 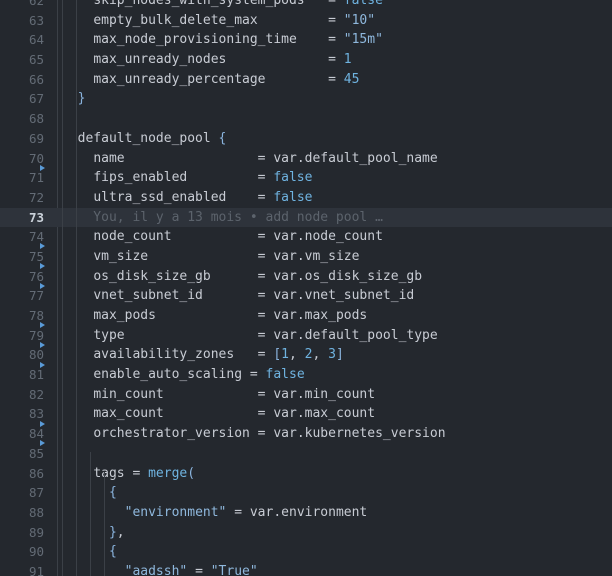 I want to click on line-number: 63, so click(x=36, y=20).